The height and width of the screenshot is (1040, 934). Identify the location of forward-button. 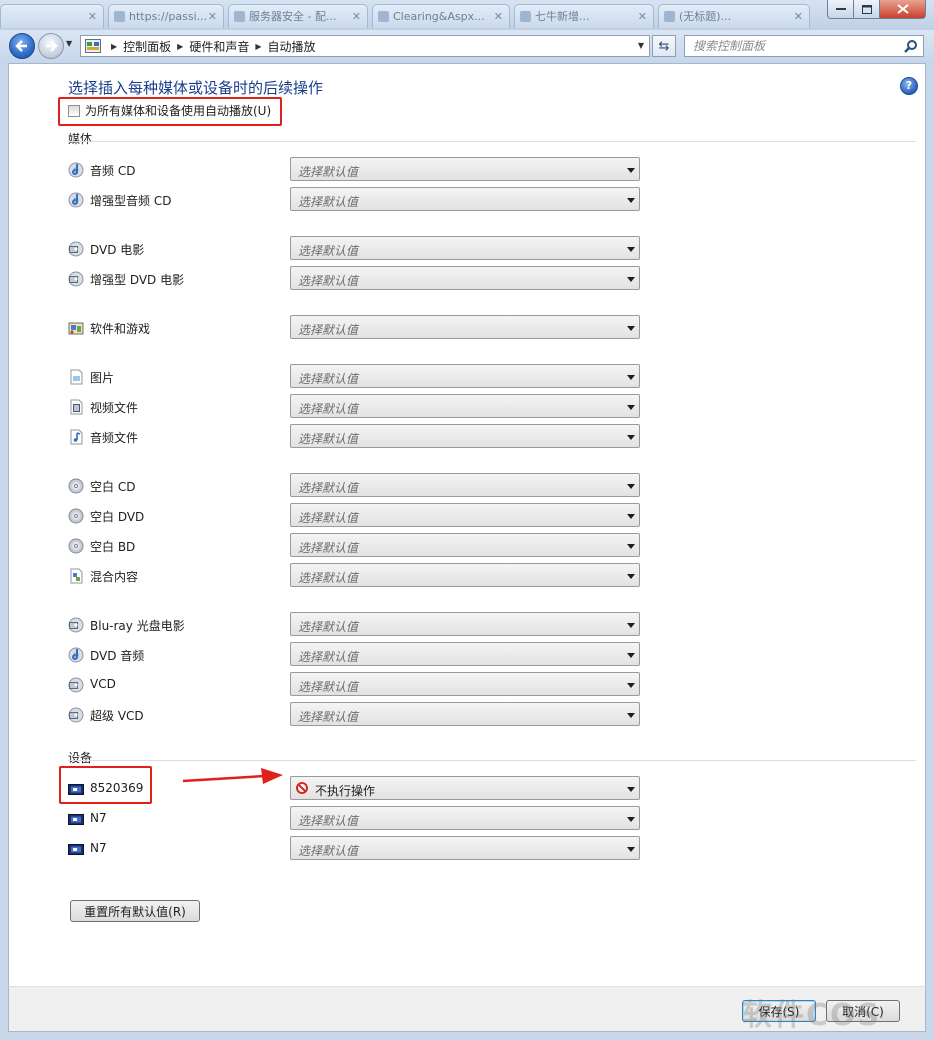
(51, 46).